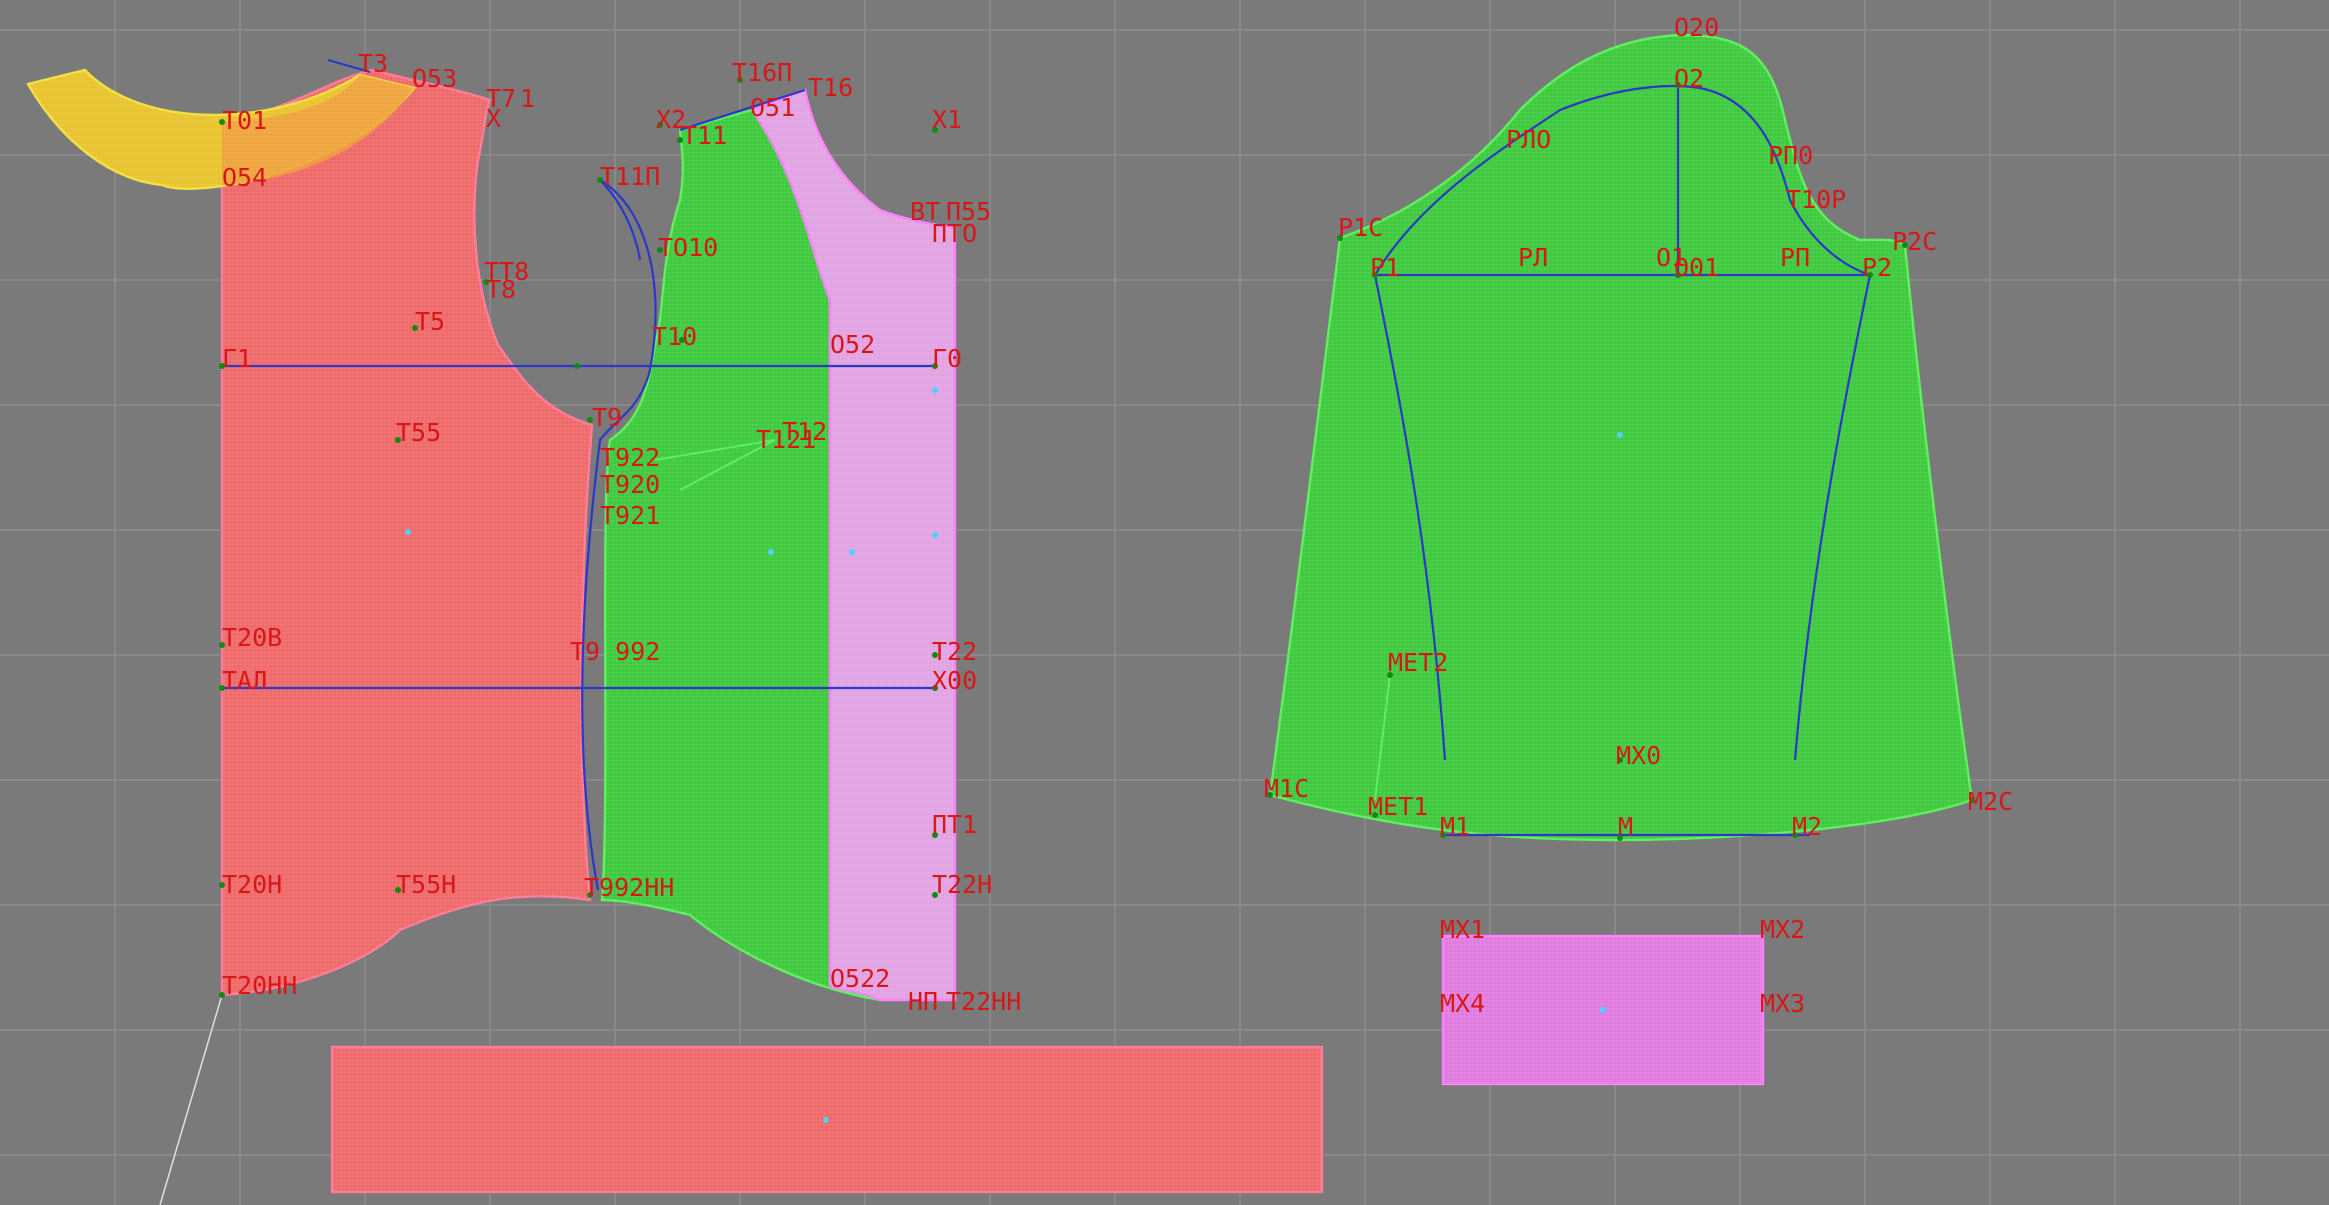 The height and width of the screenshot is (1205, 2329). I want to click on label-PTO: ПТО, so click(954, 233).